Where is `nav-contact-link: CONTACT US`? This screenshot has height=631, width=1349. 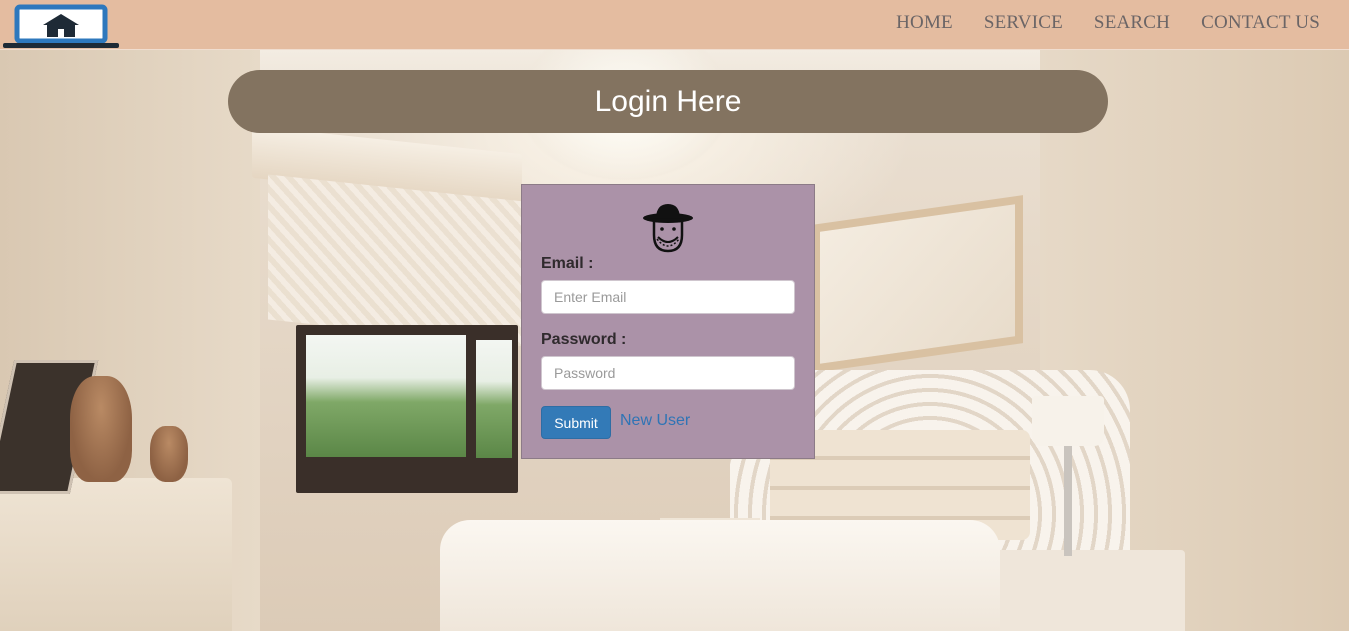
nav-contact-link: CONTACT US is located at coordinates (1260, 23).